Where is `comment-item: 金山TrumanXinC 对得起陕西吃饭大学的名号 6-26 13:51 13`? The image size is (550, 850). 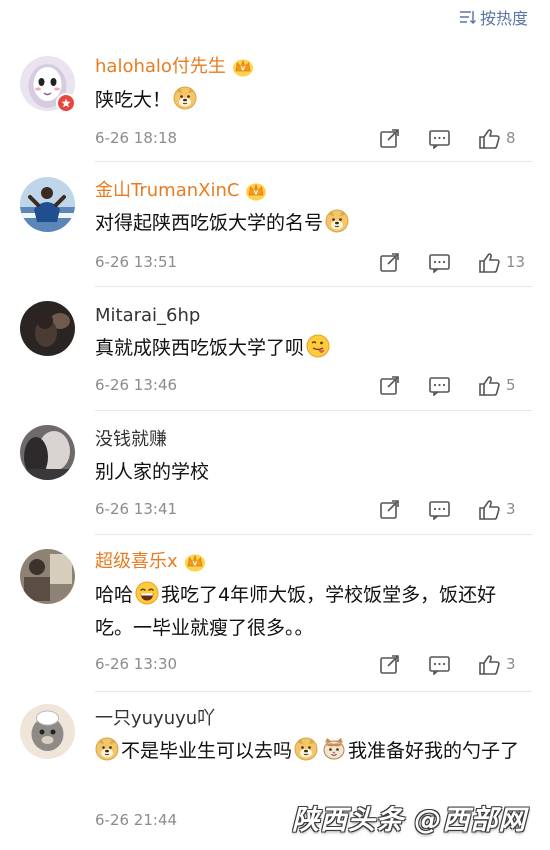 comment-item: 金山TrumanXinC 对得起陕西吃饭大学的名号 6-26 13:51 13 is located at coordinates (275, 224).